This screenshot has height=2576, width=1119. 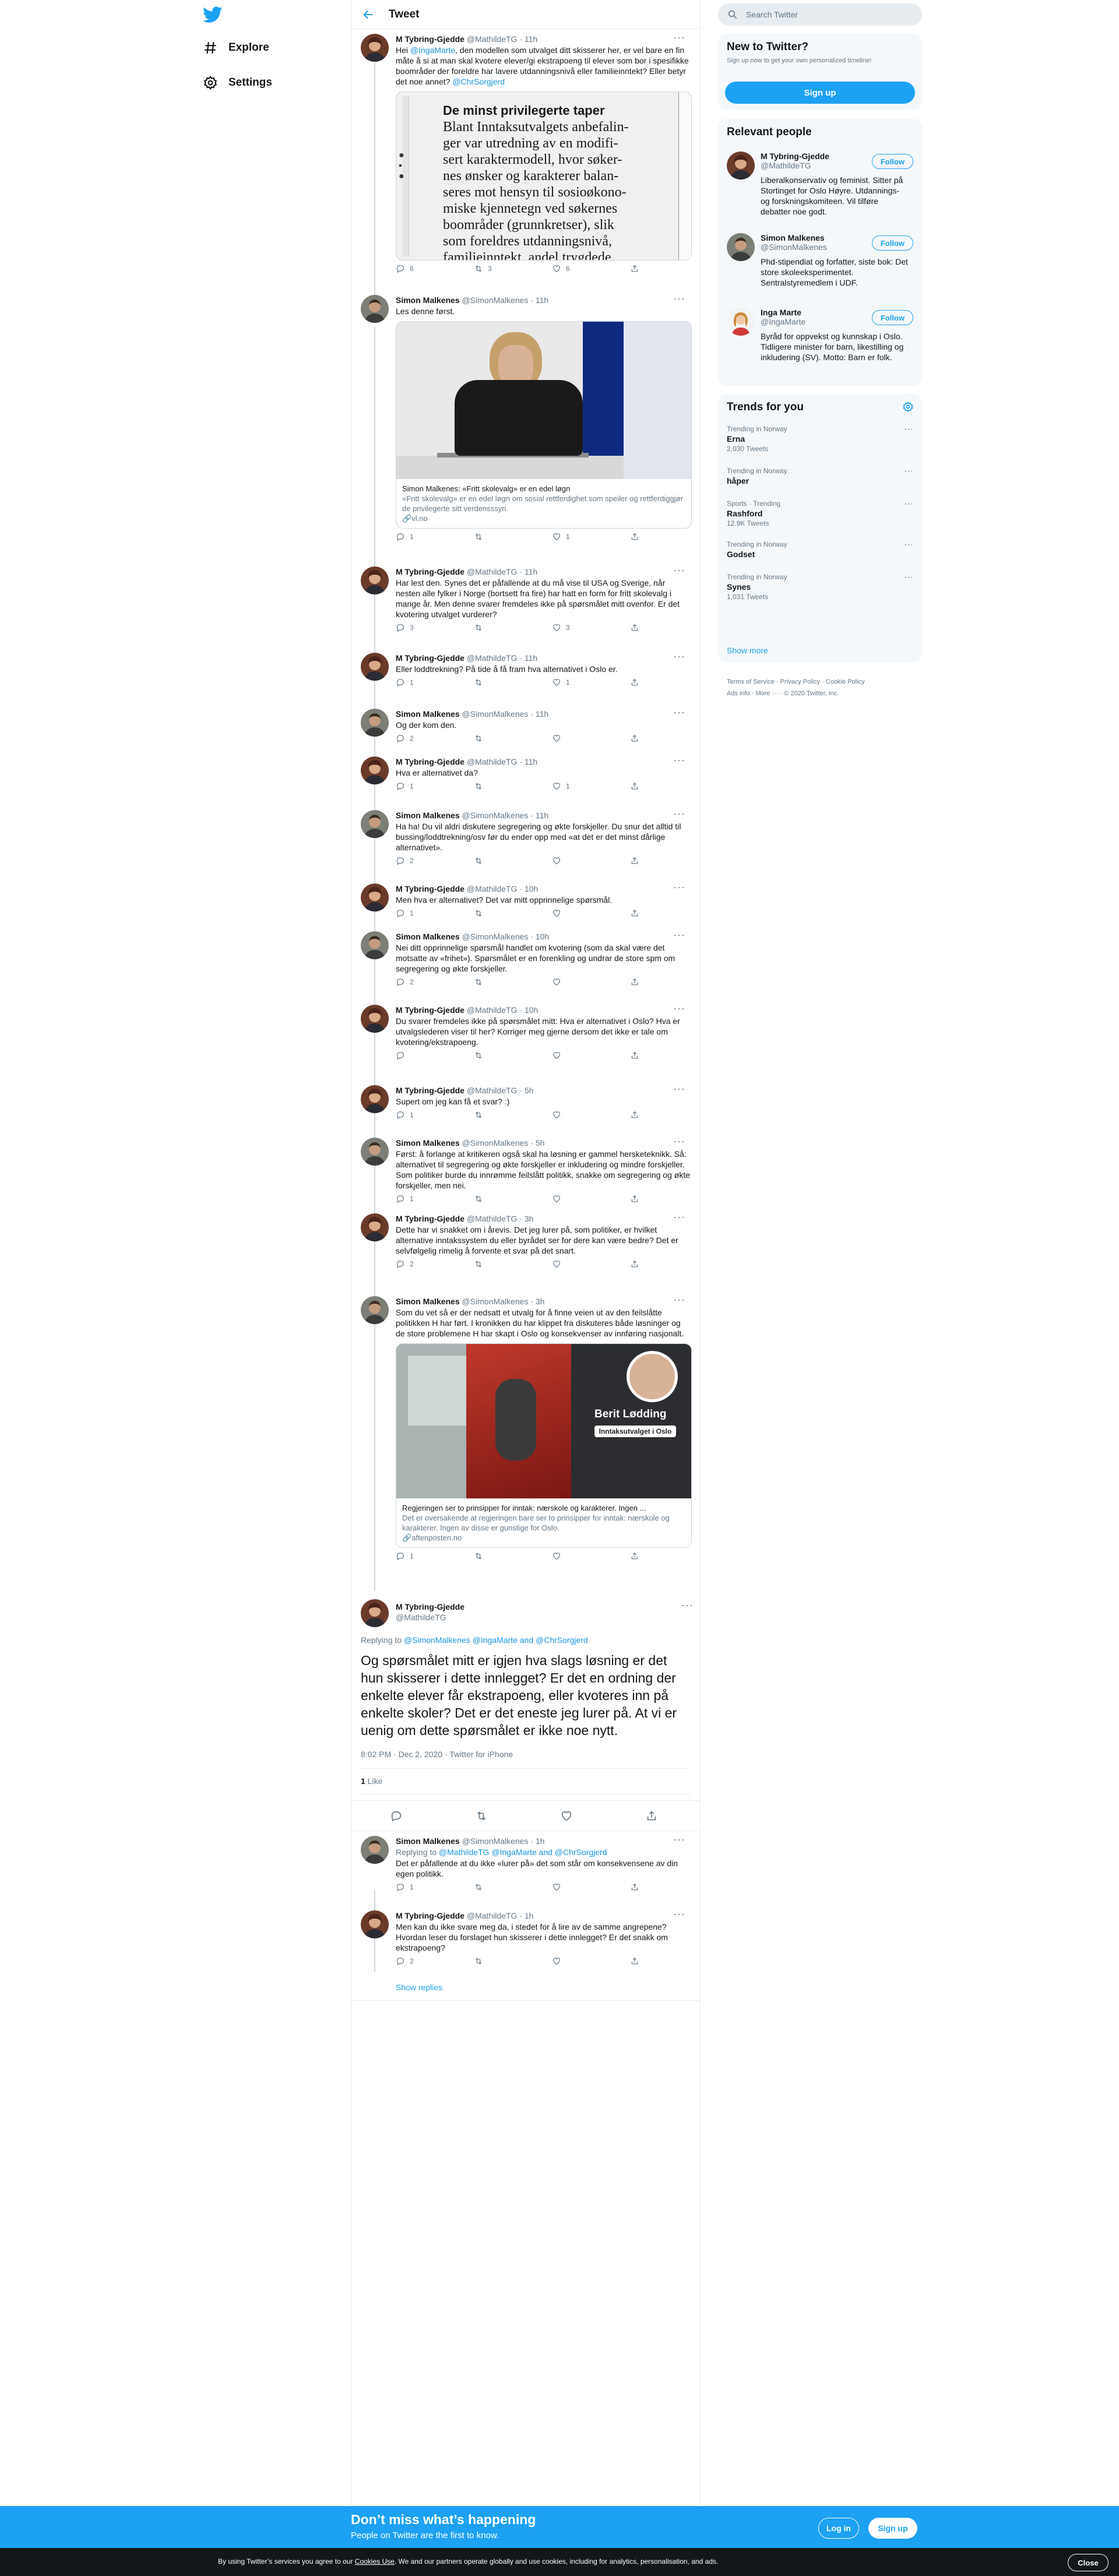 What do you see at coordinates (478, 81) in the screenshot?
I see `mention-link: @ChrSorgjerd` at bounding box center [478, 81].